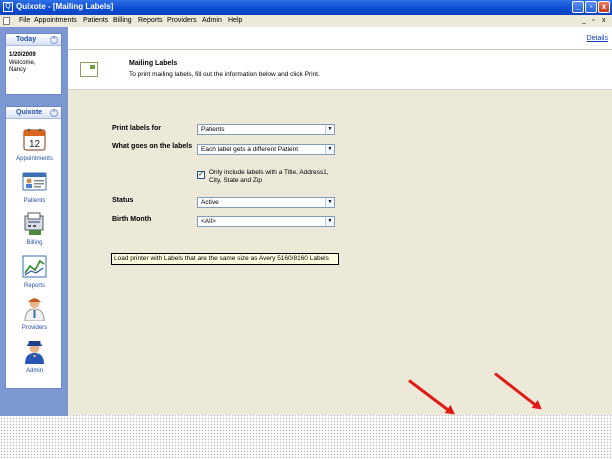 The height and width of the screenshot is (459, 612). Describe the element at coordinates (34, 201) in the screenshot. I see `sidebar-item-label: Patients` at that location.